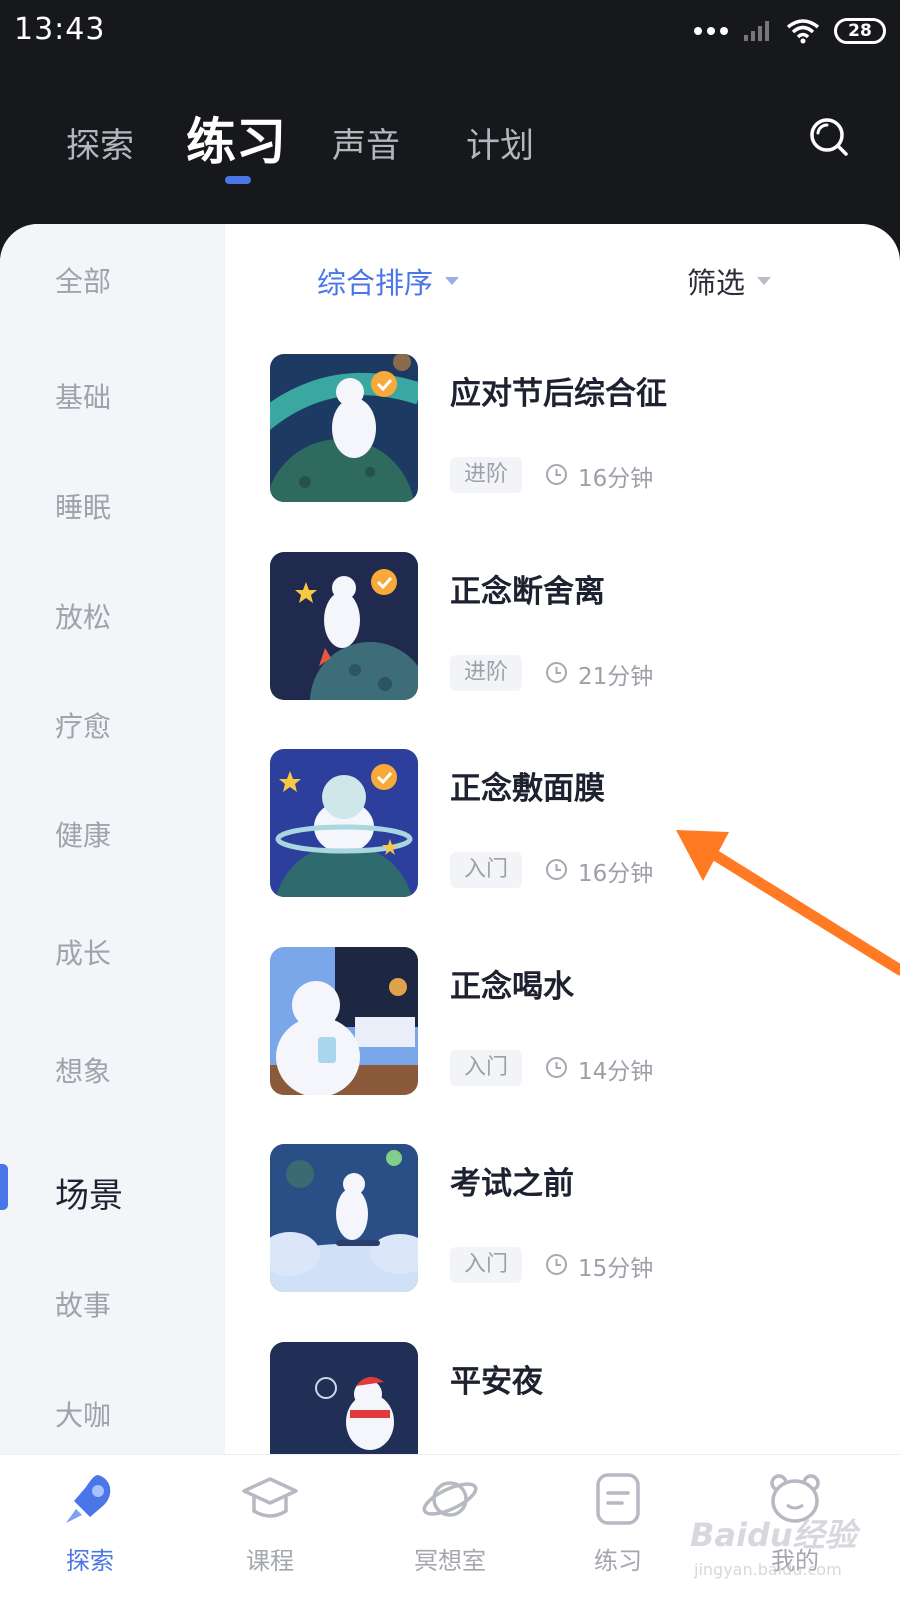  I want to click on filter-dropdown: 筛选, so click(729, 281).